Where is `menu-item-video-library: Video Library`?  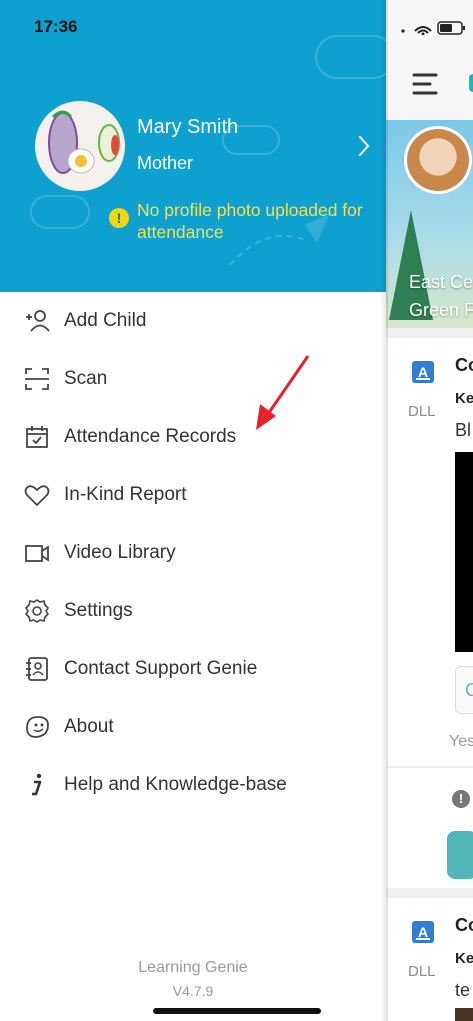 menu-item-video-library: Video Library is located at coordinates (193, 553).